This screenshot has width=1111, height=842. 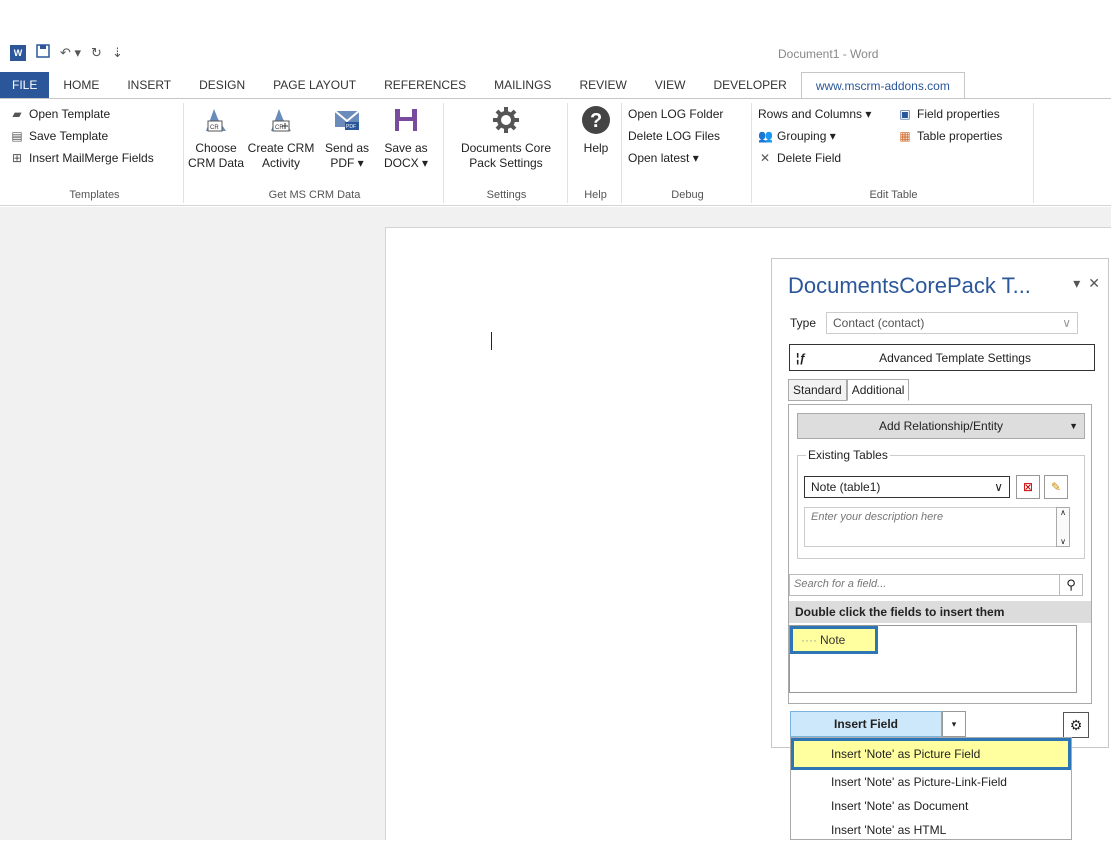 I want to click on type-row: Type Contact (contact) ∨, so click(x=934, y=323).